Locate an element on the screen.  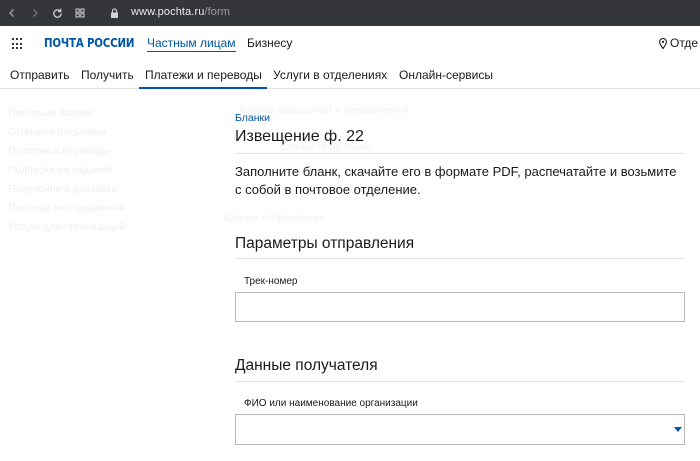
sidebar-item: Посылки и отправления is located at coordinates (113, 208).